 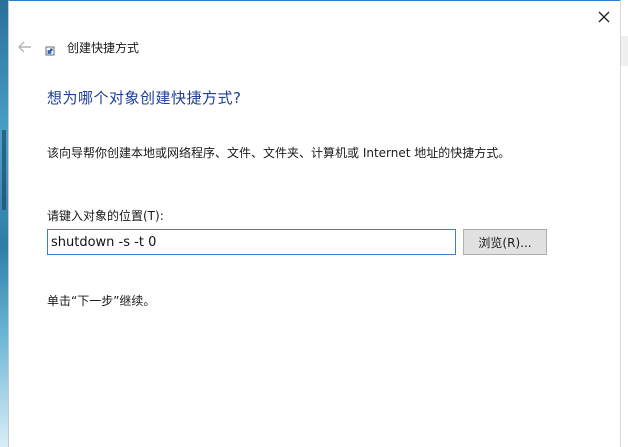 I want to click on close-icon, so click(x=604, y=17).